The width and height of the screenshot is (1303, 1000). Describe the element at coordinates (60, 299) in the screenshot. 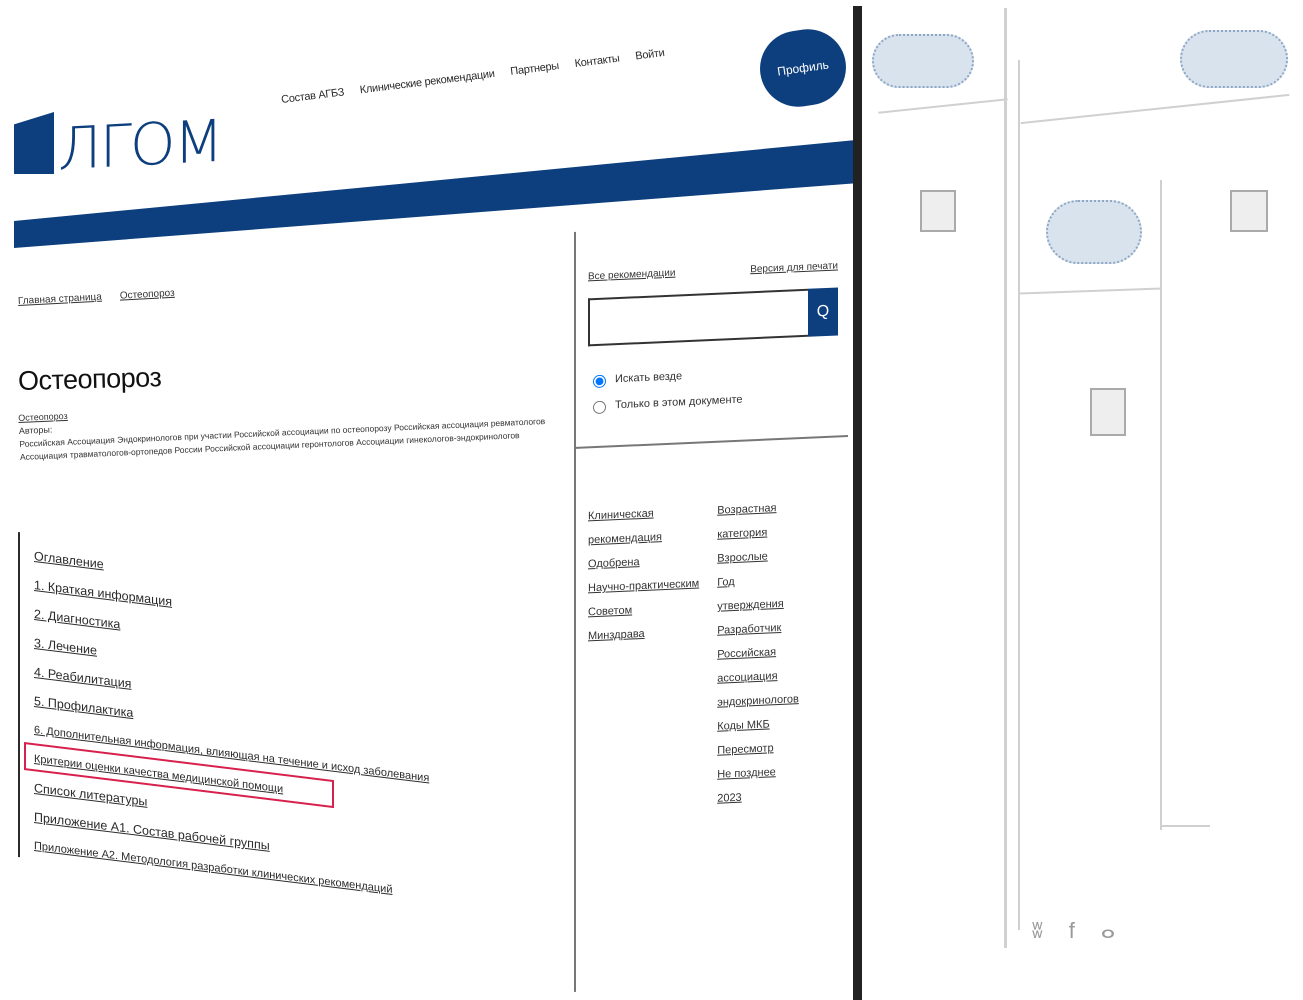

I see `breadcrumb-home: Главная страница` at that location.